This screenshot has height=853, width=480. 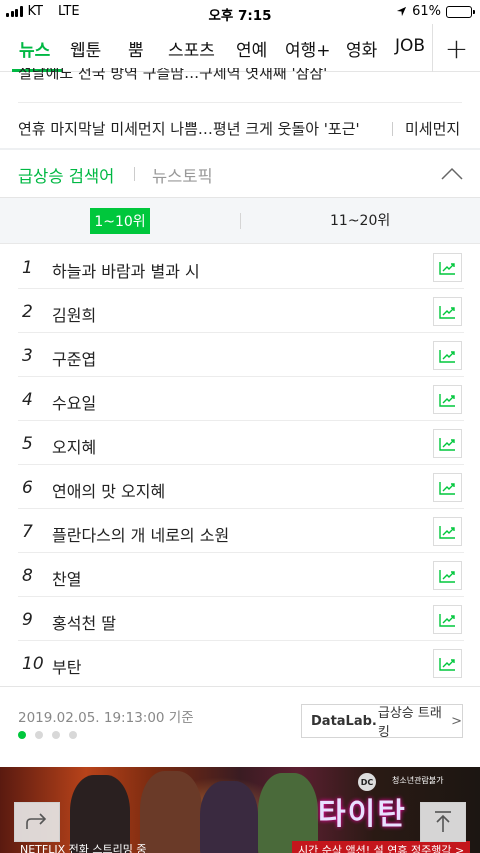 I want to click on list-item: 3 구준엽, so click(x=241, y=355).